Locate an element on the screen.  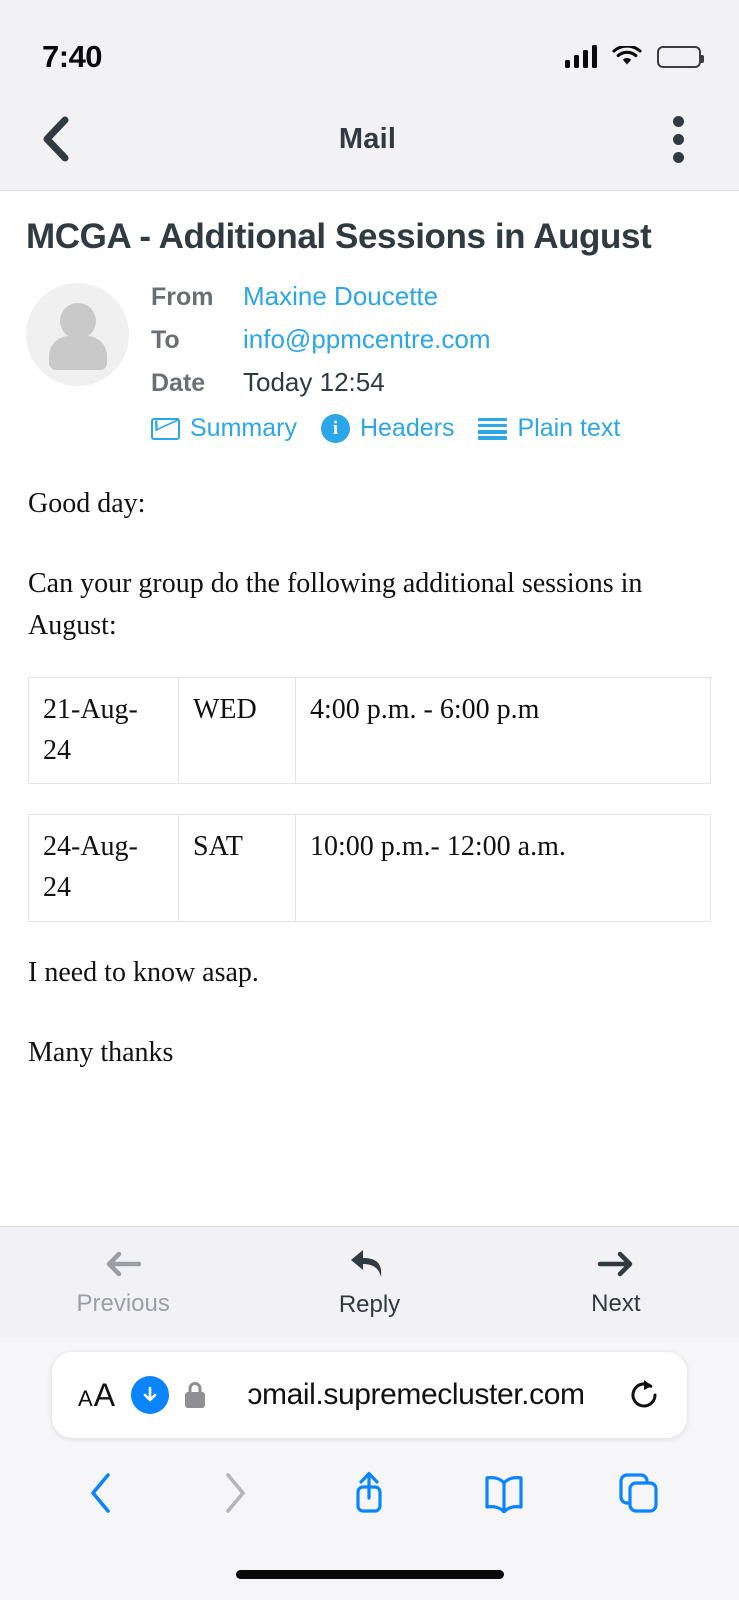
battery-low-icon is located at coordinates (680, 57).